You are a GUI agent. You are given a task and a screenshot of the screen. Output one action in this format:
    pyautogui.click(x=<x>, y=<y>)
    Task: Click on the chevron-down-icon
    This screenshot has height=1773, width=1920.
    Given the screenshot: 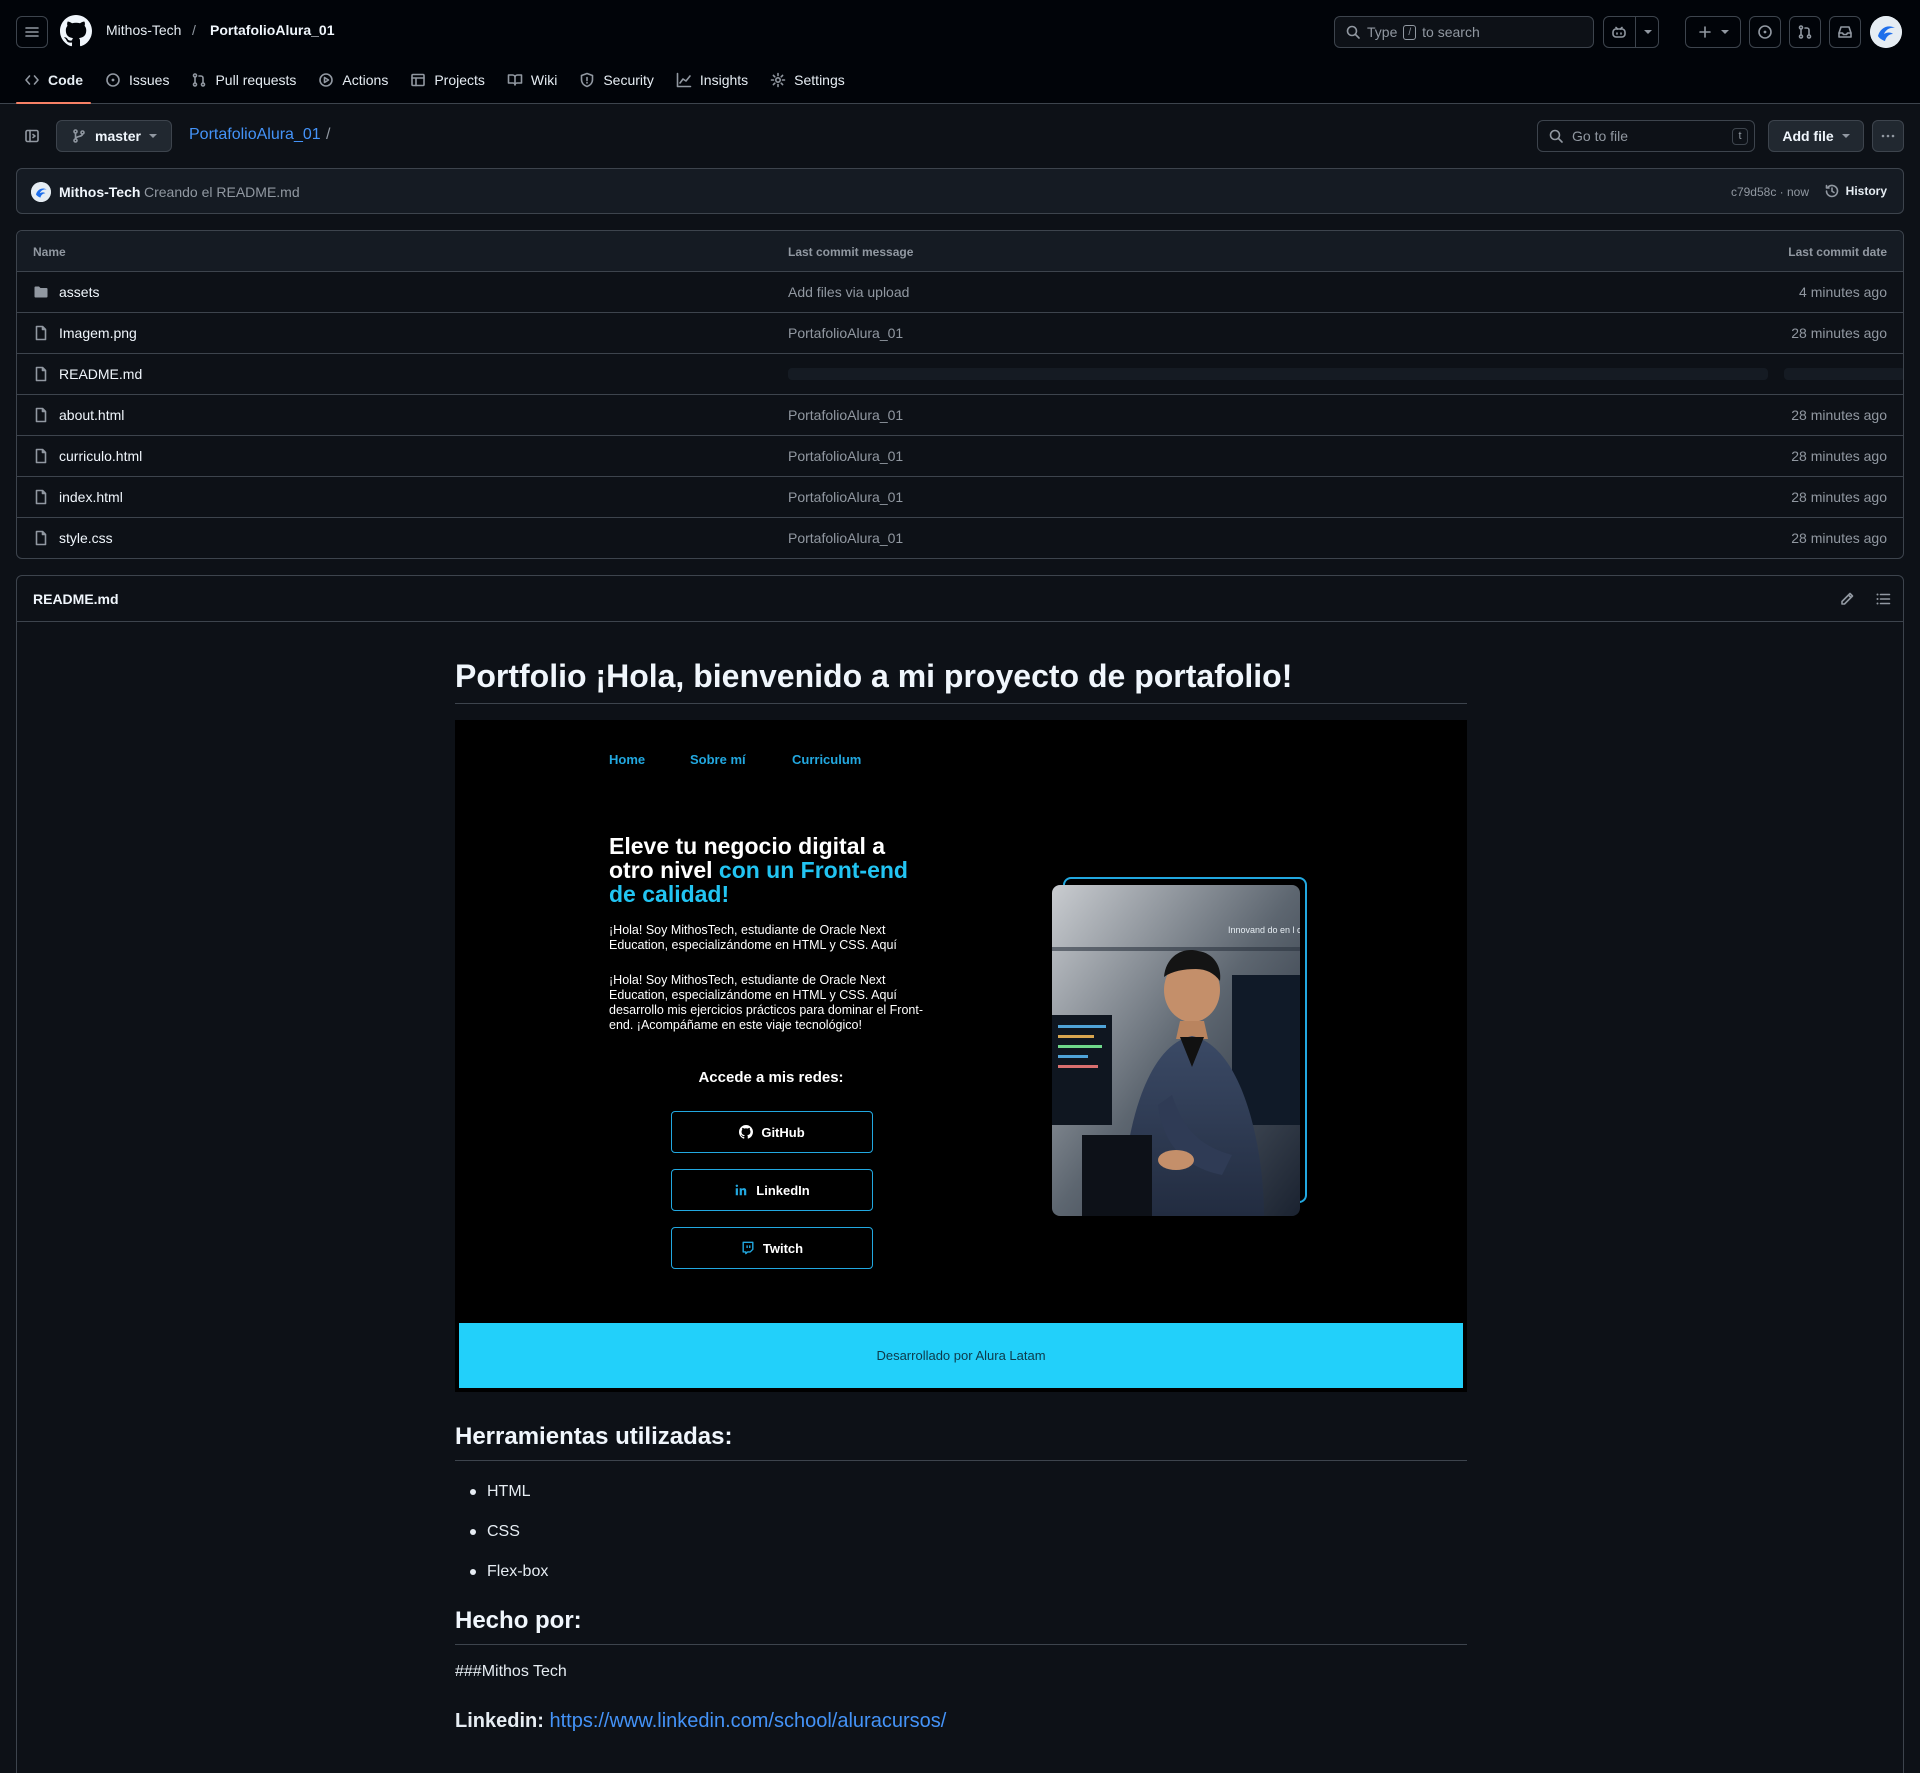 What is the action you would take?
    pyautogui.click(x=1647, y=32)
    